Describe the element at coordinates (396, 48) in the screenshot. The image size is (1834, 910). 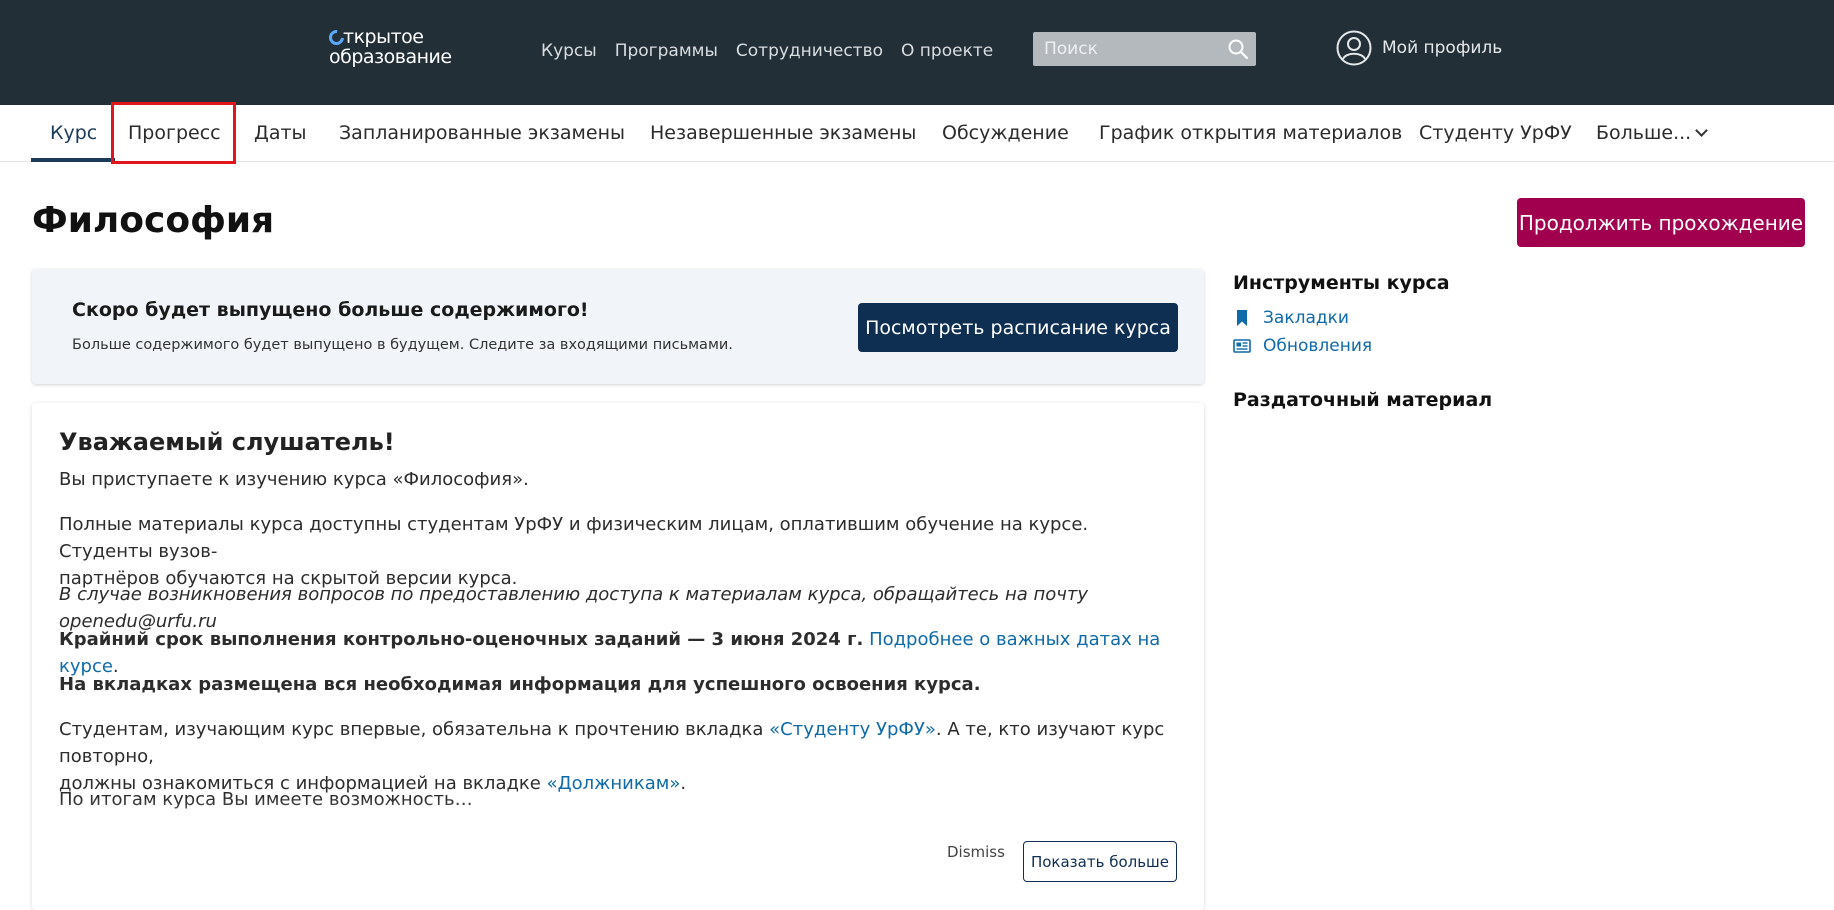
I see `site-logo: ткрытое образование` at that location.